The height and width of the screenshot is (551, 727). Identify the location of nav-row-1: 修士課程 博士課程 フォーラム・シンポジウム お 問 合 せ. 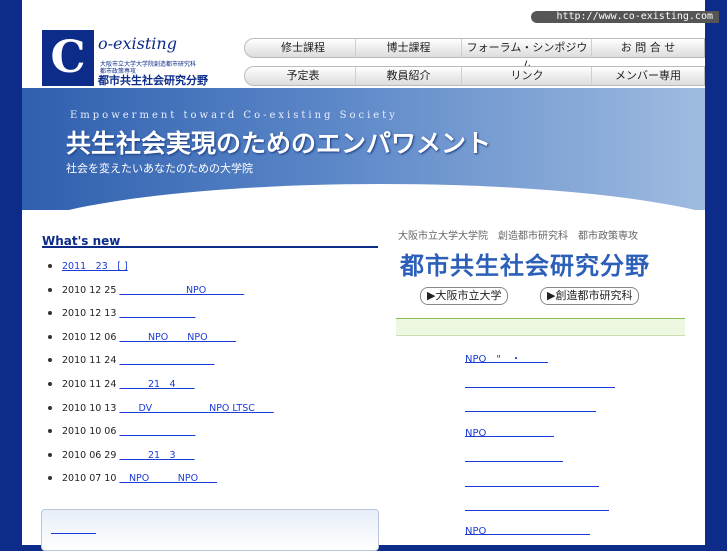
(474, 55).